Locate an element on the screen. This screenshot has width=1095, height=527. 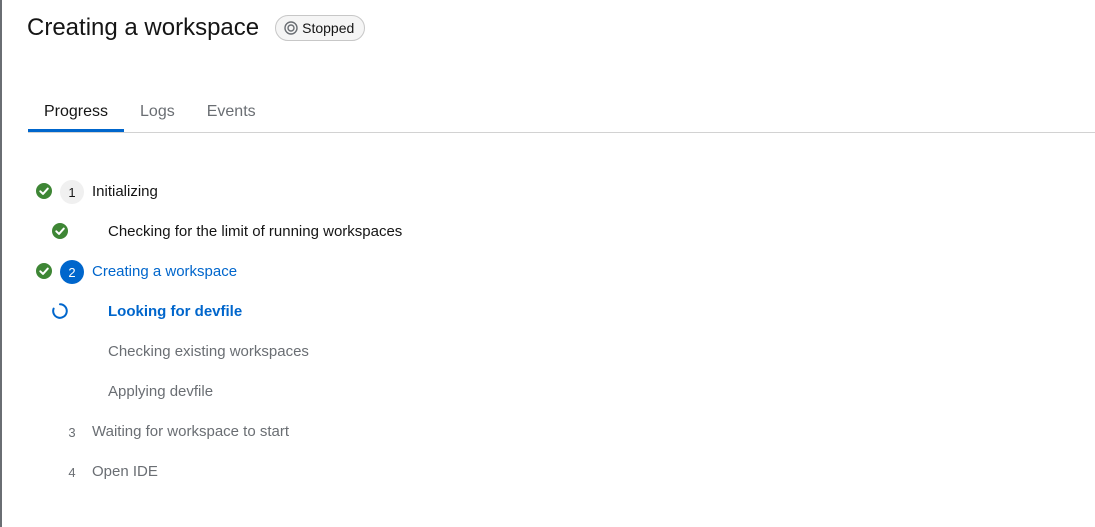
step-initializing: 1 Initializing is located at coordinates (548, 192).